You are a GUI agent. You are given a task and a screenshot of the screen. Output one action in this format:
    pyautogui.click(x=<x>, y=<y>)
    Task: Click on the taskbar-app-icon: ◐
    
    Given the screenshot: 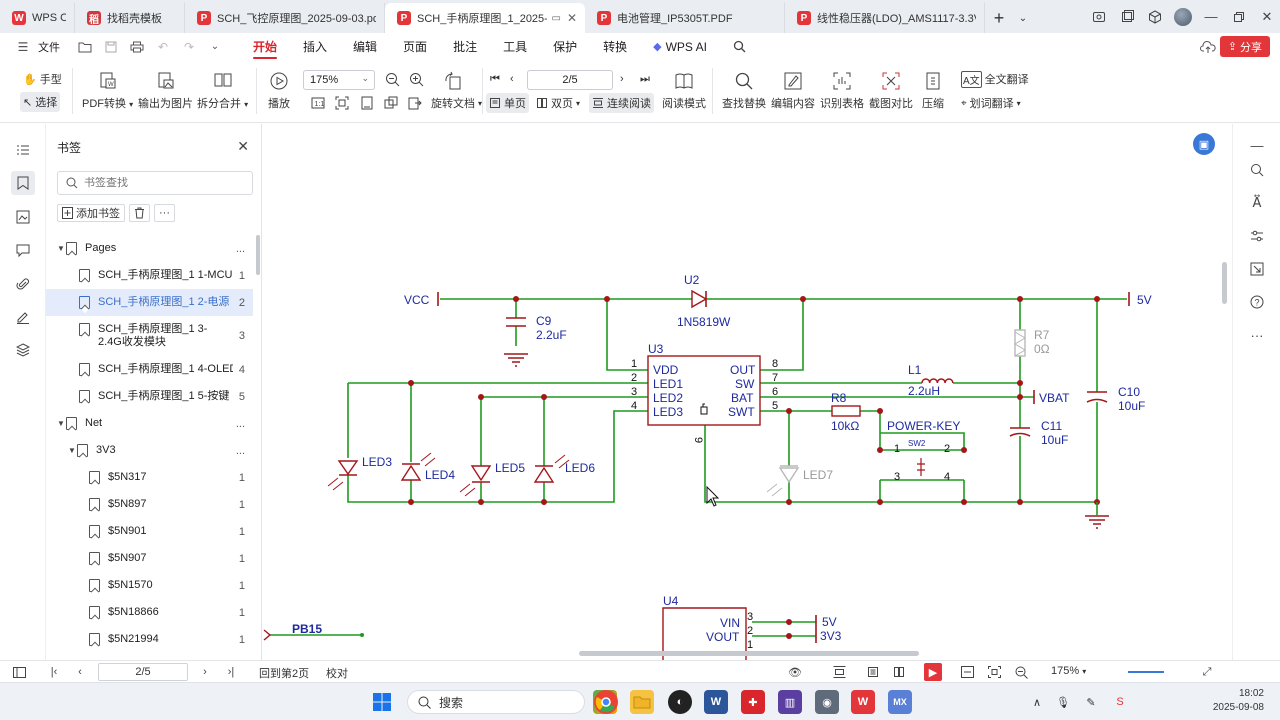 What is the action you would take?
    pyautogui.click(x=680, y=702)
    